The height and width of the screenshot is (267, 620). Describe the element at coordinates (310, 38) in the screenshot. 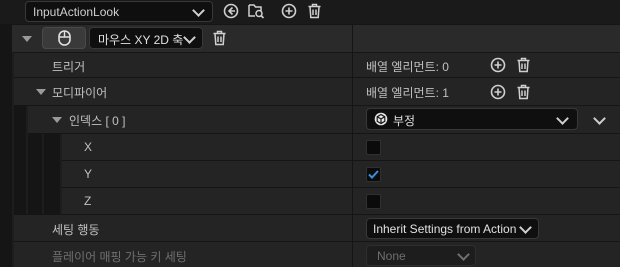

I see `key-mapping-row: 마우스 XY 2D 축` at that location.